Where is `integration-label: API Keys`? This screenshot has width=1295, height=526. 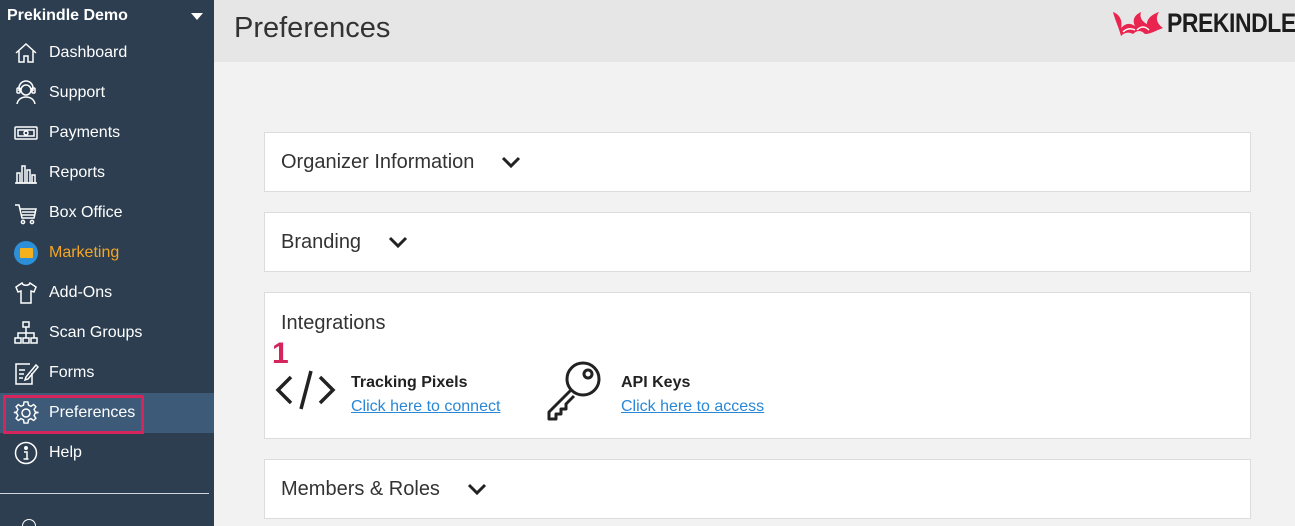
integration-label: API Keys is located at coordinates (656, 382).